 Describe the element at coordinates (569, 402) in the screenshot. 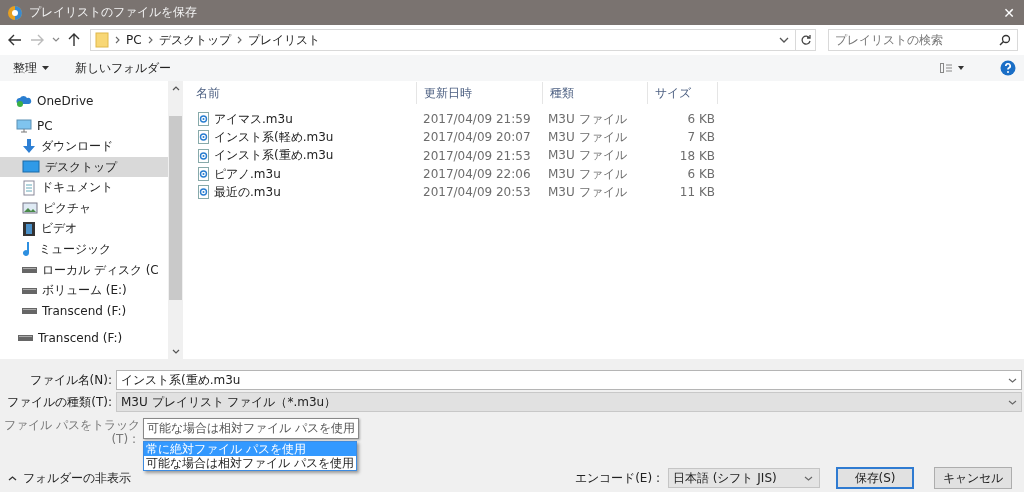

I see `file-type-dropdown: M3U プレイリスト ファイル（*.m3u）` at that location.